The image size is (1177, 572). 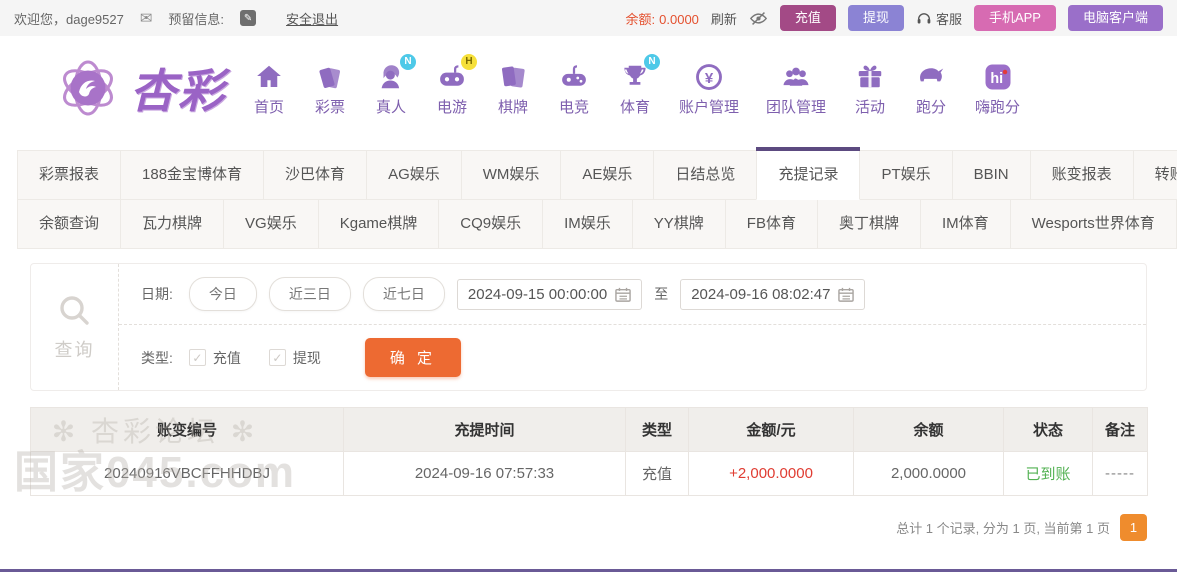 I want to click on report-tab: Wesports世界体育, so click(x=1093, y=224).